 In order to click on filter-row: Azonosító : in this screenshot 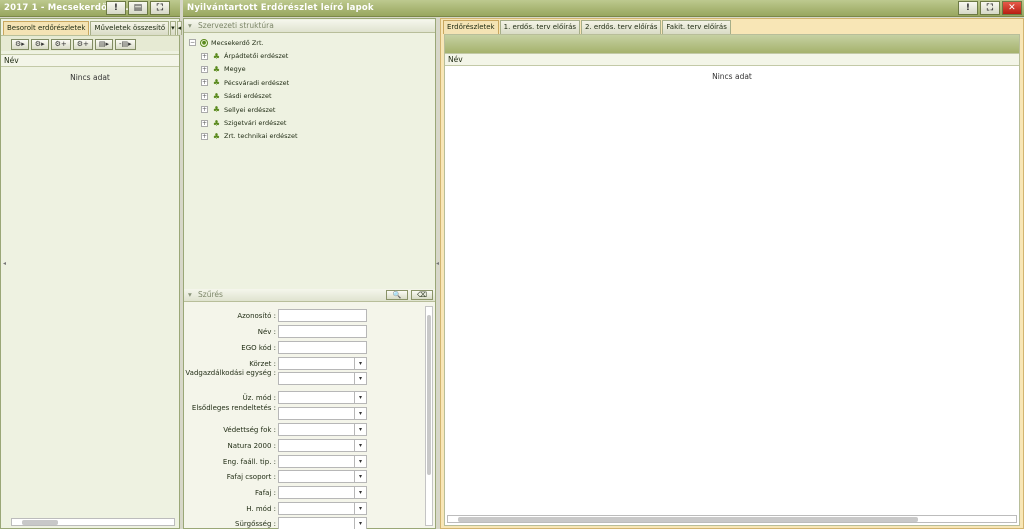, I will do `click(304, 316)`.